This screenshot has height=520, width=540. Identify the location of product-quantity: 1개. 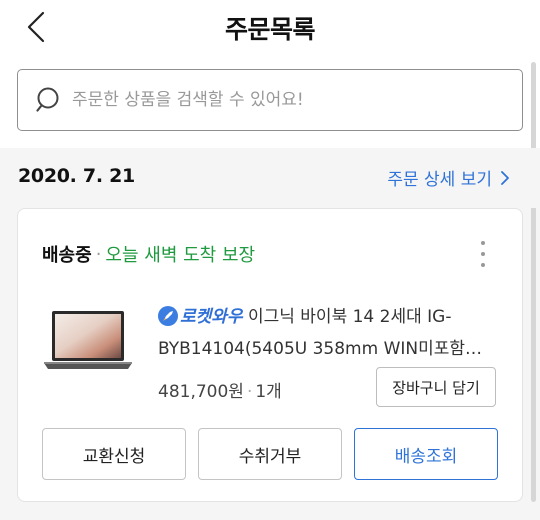
(268, 392).